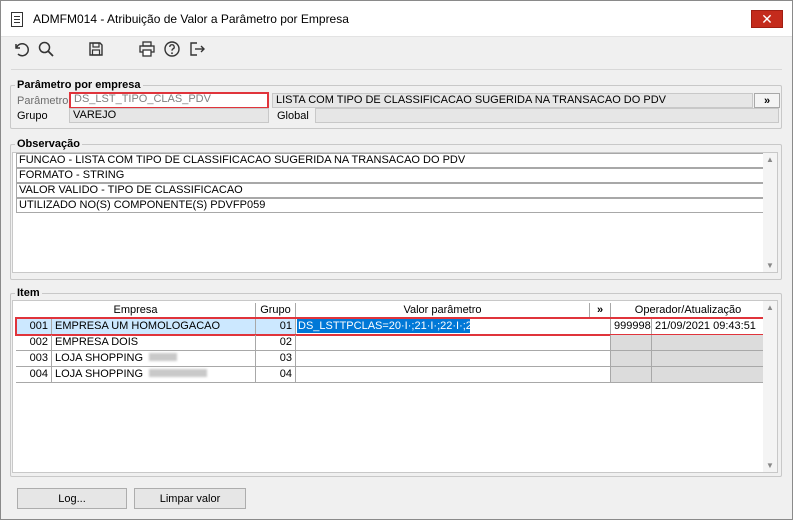 The width and height of the screenshot is (793, 520). Describe the element at coordinates (169, 115) in the screenshot. I see `grupo-field: VAREJO` at that location.